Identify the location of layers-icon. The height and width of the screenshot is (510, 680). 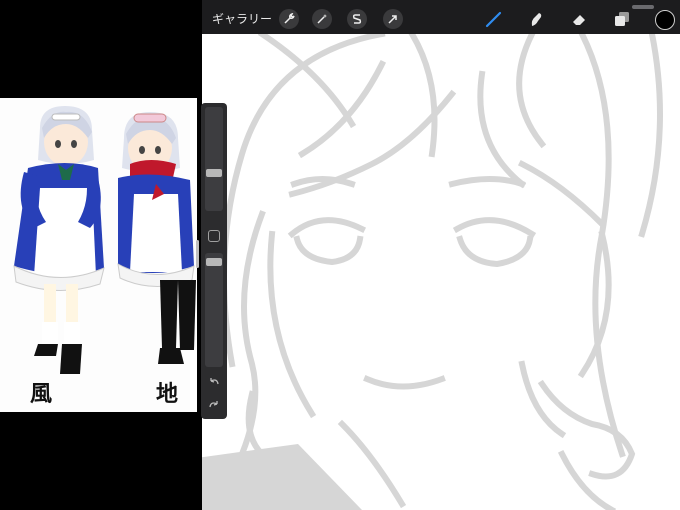
(622, 19).